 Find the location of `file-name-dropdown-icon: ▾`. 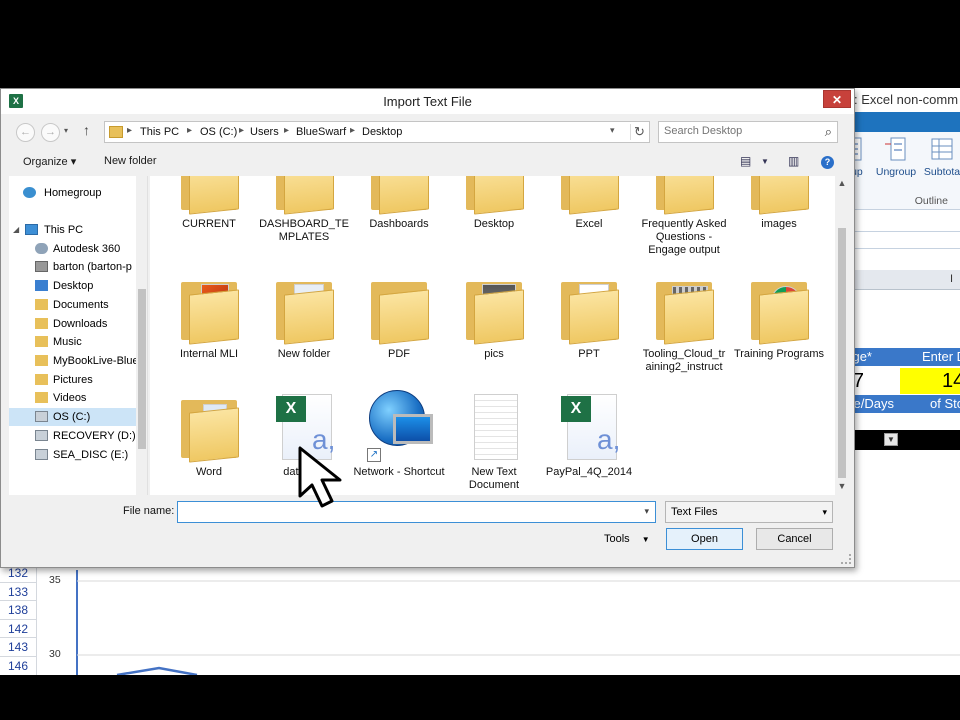

file-name-dropdown-icon: ▾ is located at coordinates (646, 511).